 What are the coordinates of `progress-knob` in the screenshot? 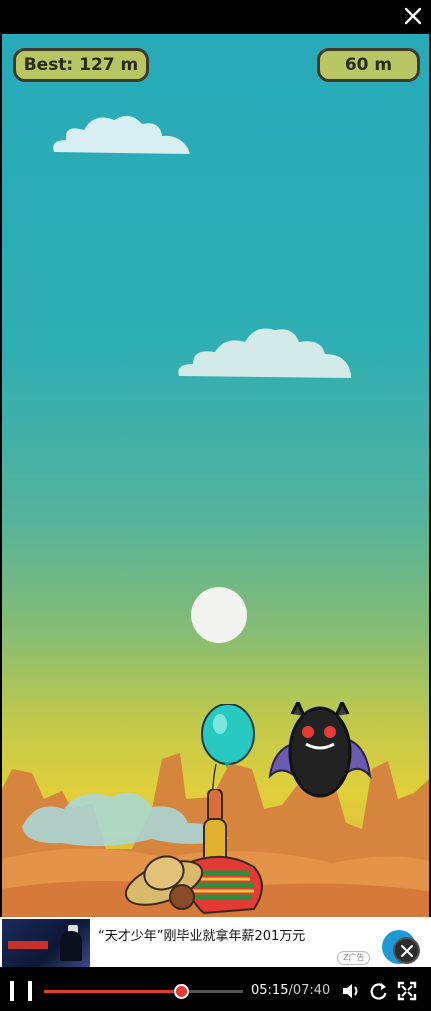 It's located at (181, 991).